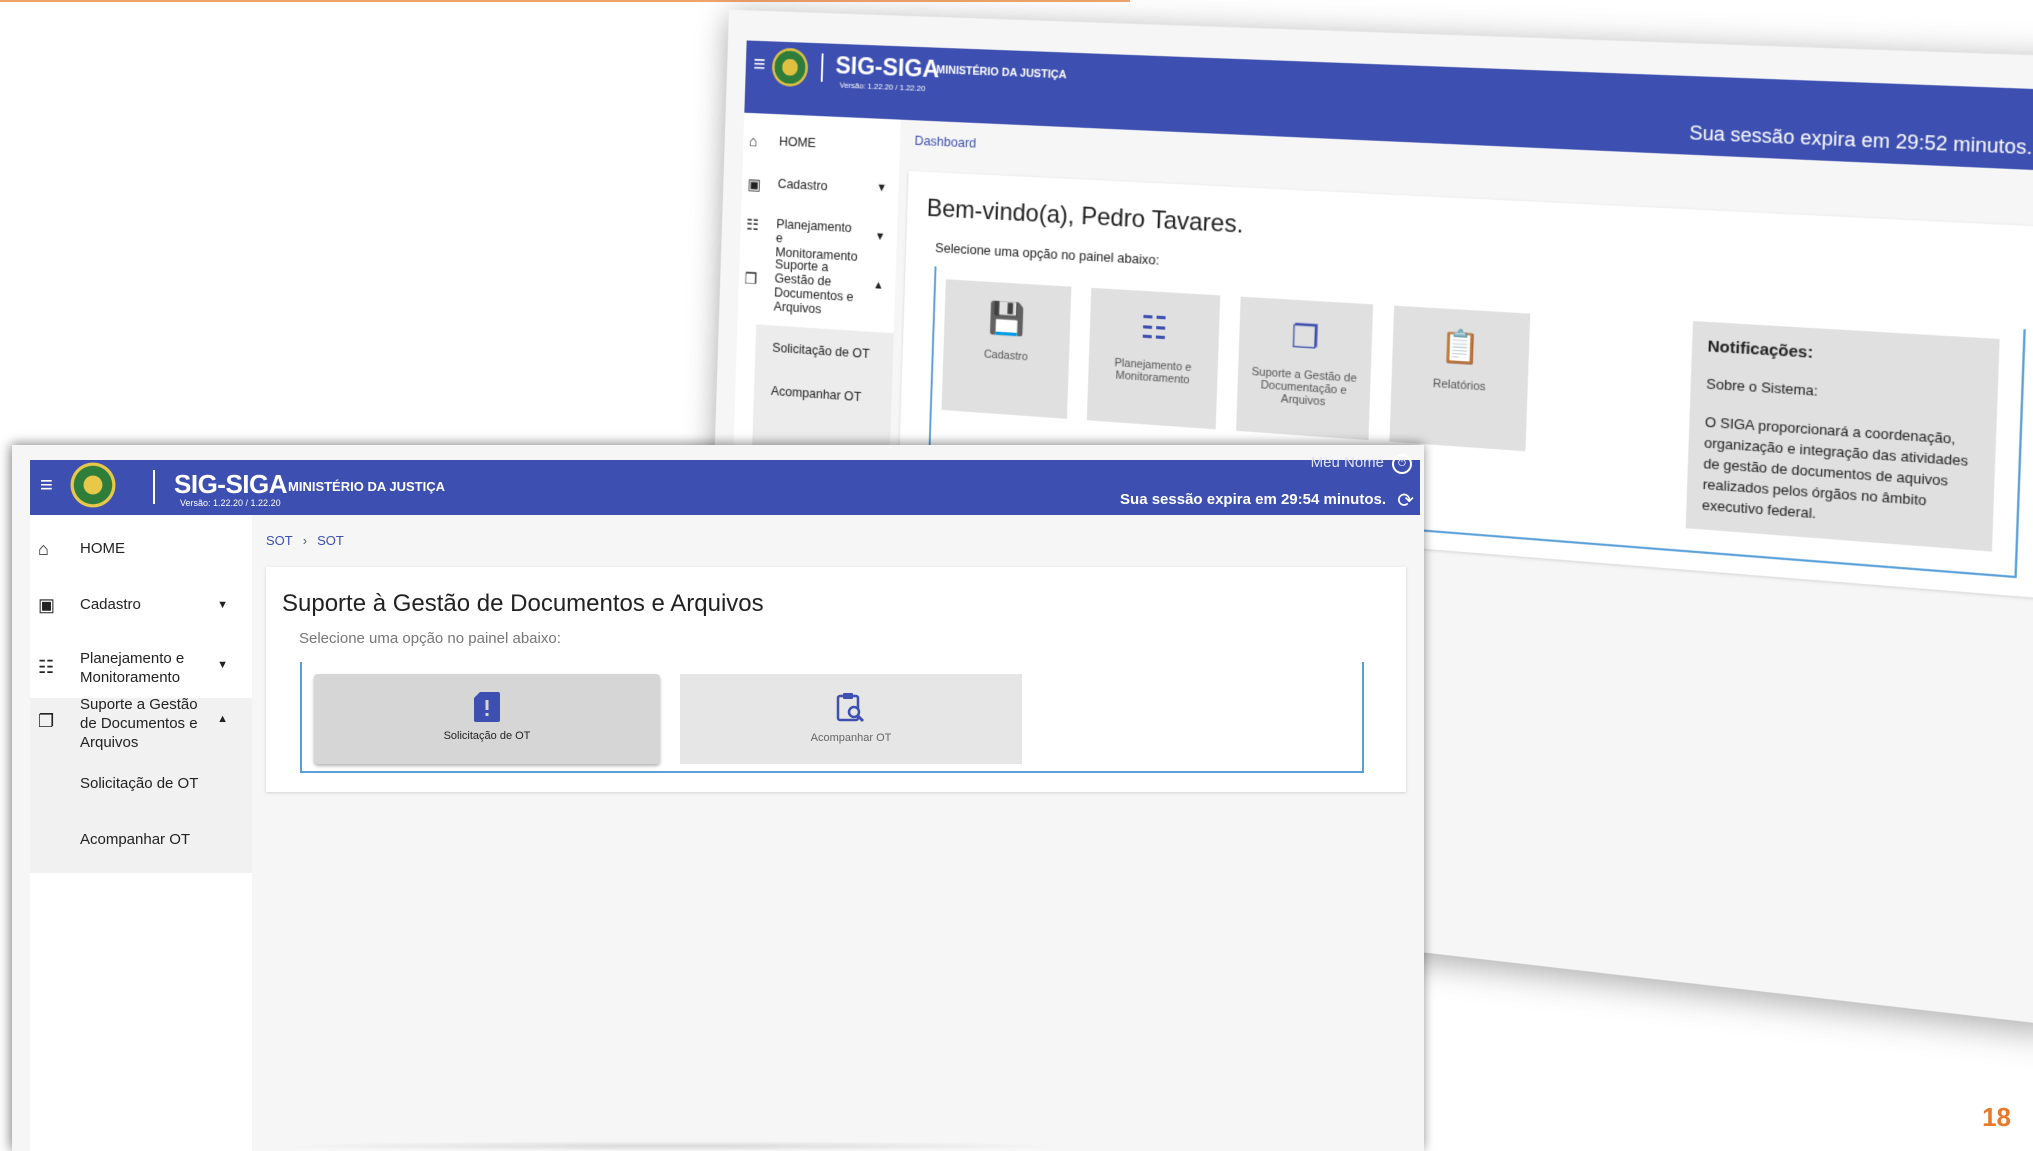 The image size is (2033, 1151). What do you see at coordinates (1845, 354) in the screenshot?
I see `notifications-title: Notificações:` at bounding box center [1845, 354].